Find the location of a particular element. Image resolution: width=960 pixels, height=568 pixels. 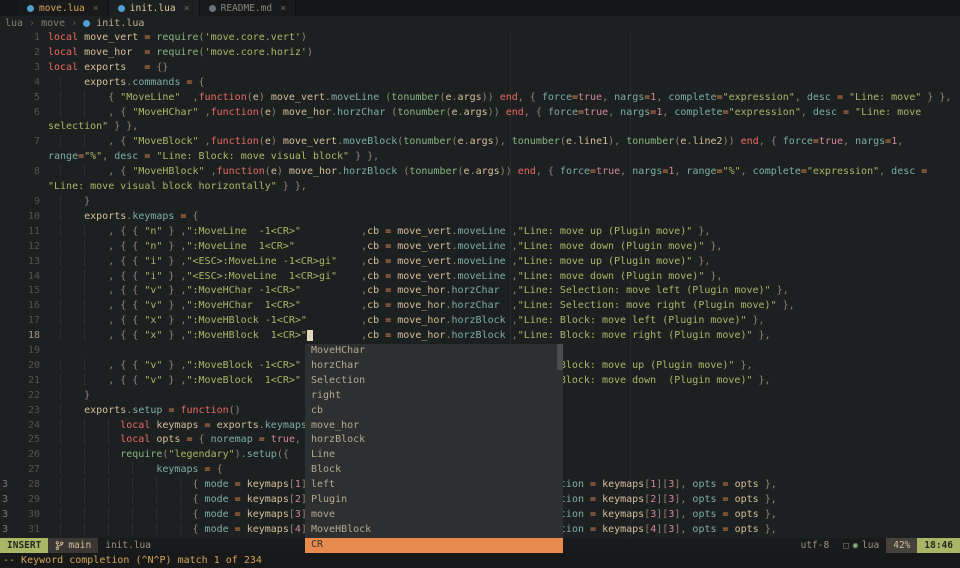

code-text is located at coordinates (44, 351).